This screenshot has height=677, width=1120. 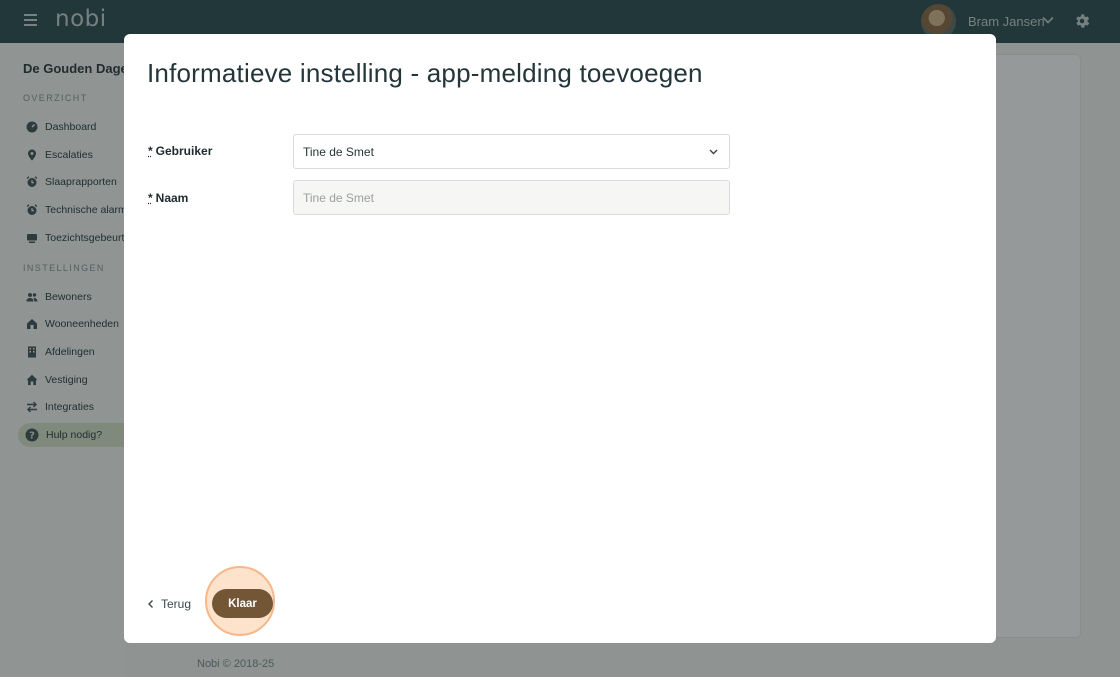 I want to click on done-button: Klaar, so click(x=242, y=603).